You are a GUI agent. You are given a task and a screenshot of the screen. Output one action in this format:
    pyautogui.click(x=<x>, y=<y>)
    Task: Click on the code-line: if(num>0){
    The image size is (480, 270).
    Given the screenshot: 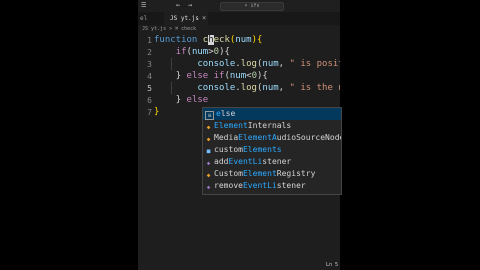 What is the action you would take?
    pyautogui.click(x=192, y=52)
    